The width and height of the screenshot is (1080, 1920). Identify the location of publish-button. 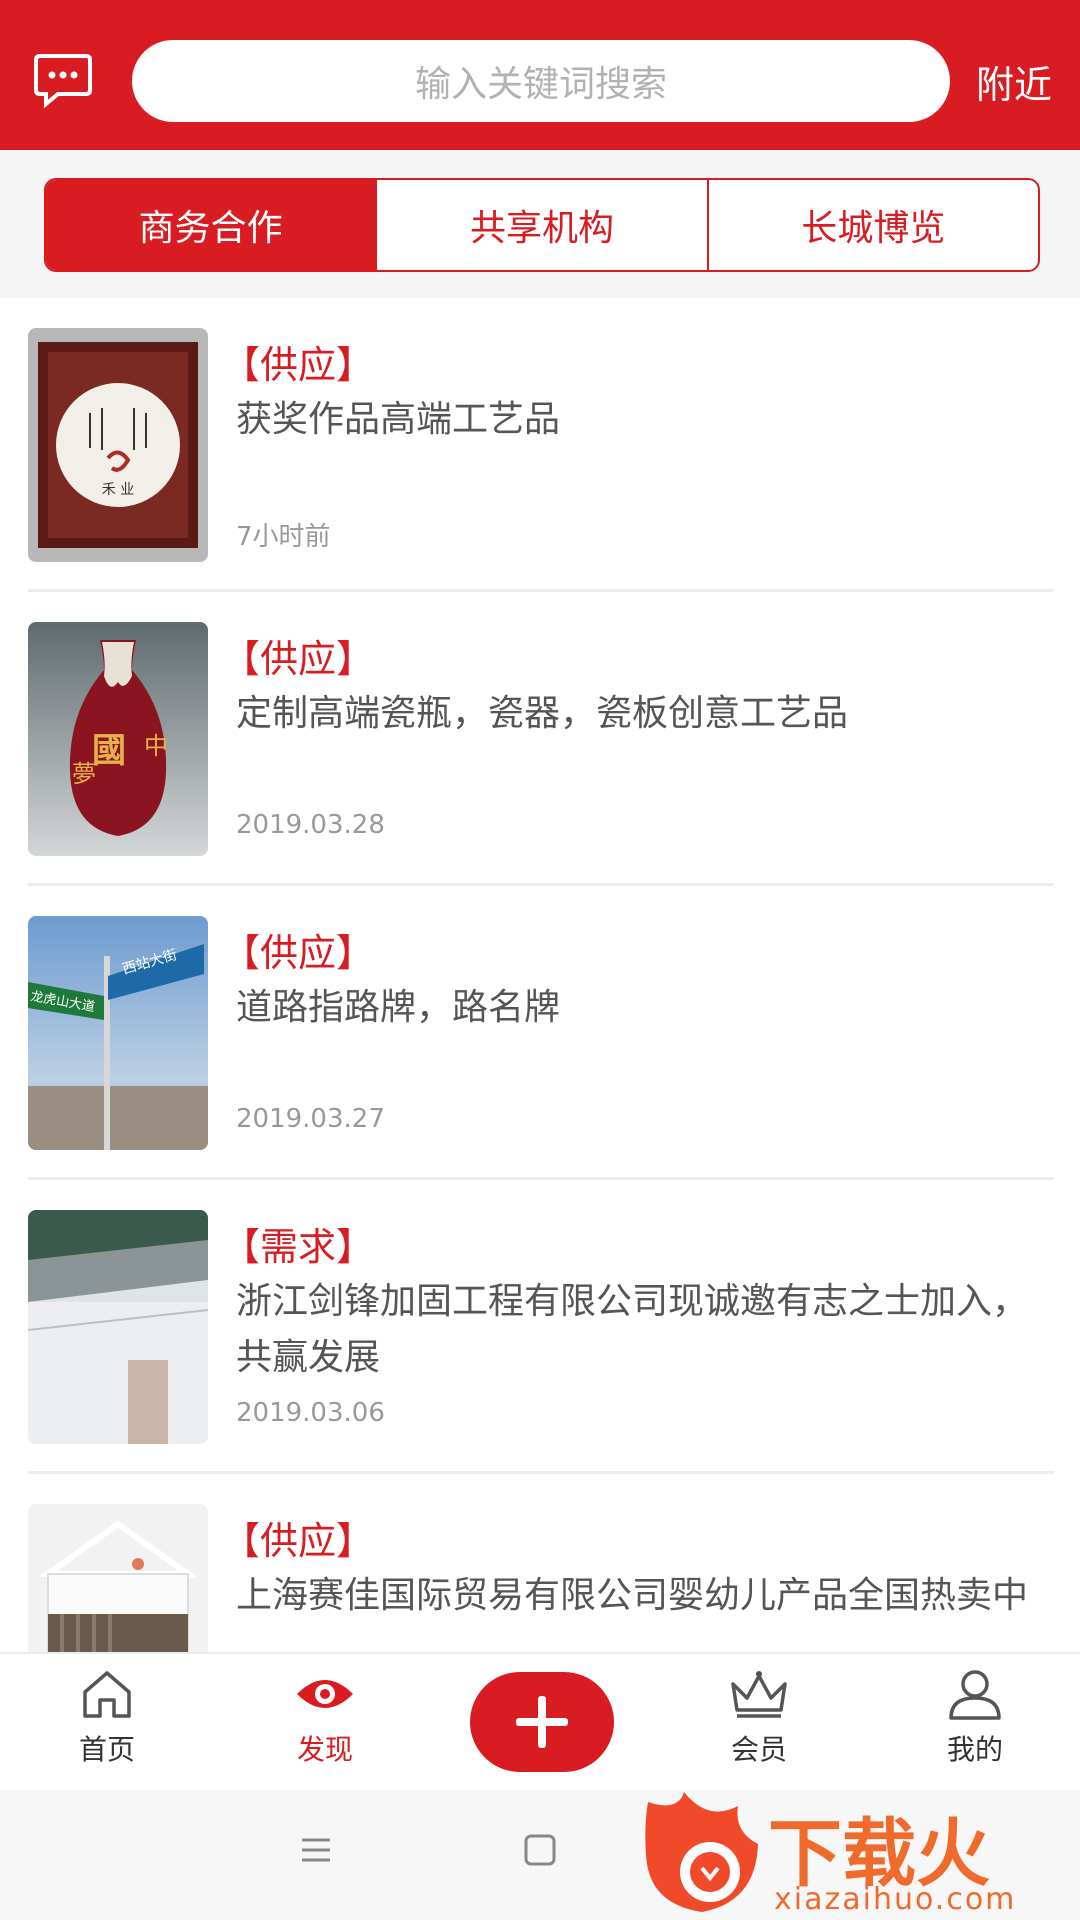
(542, 1722).